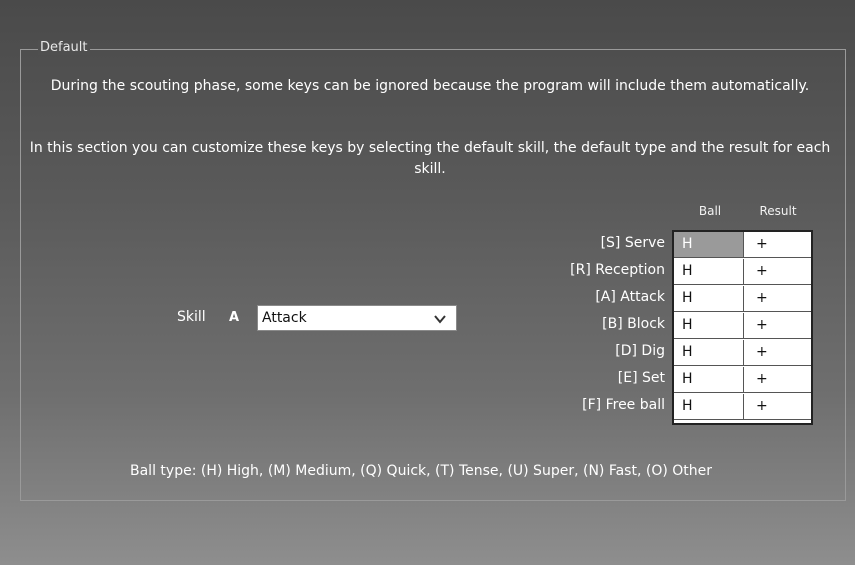 The width and height of the screenshot is (855, 565). What do you see at coordinates (440, 319) in the screenshot?
I see `chevron-down-icon` at bounding box center [440, 319].